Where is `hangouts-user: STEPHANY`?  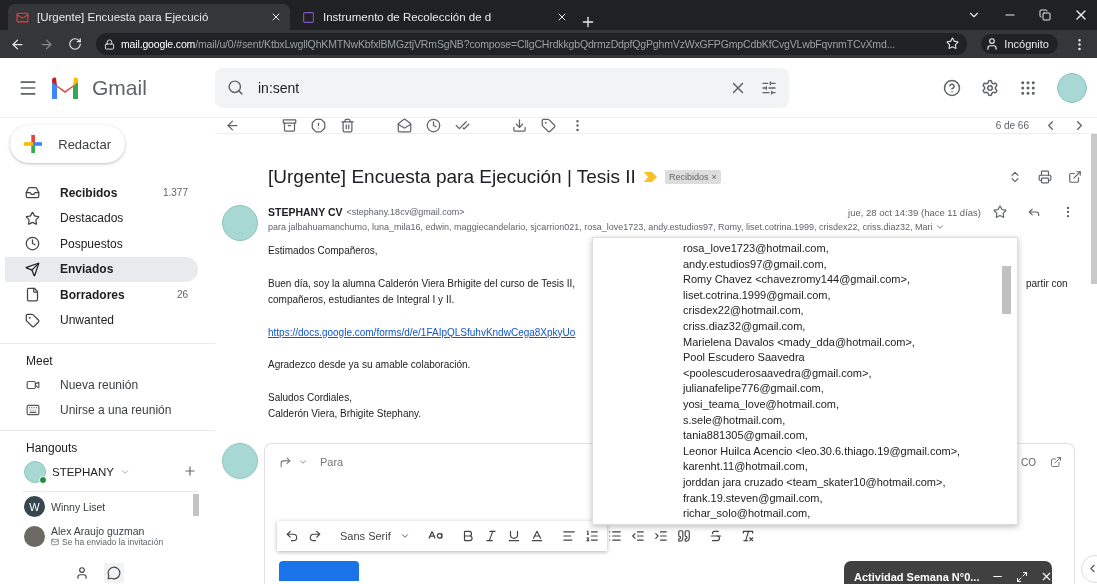 hangouts-user: STEPHANY is located at coordinates (107, 473).